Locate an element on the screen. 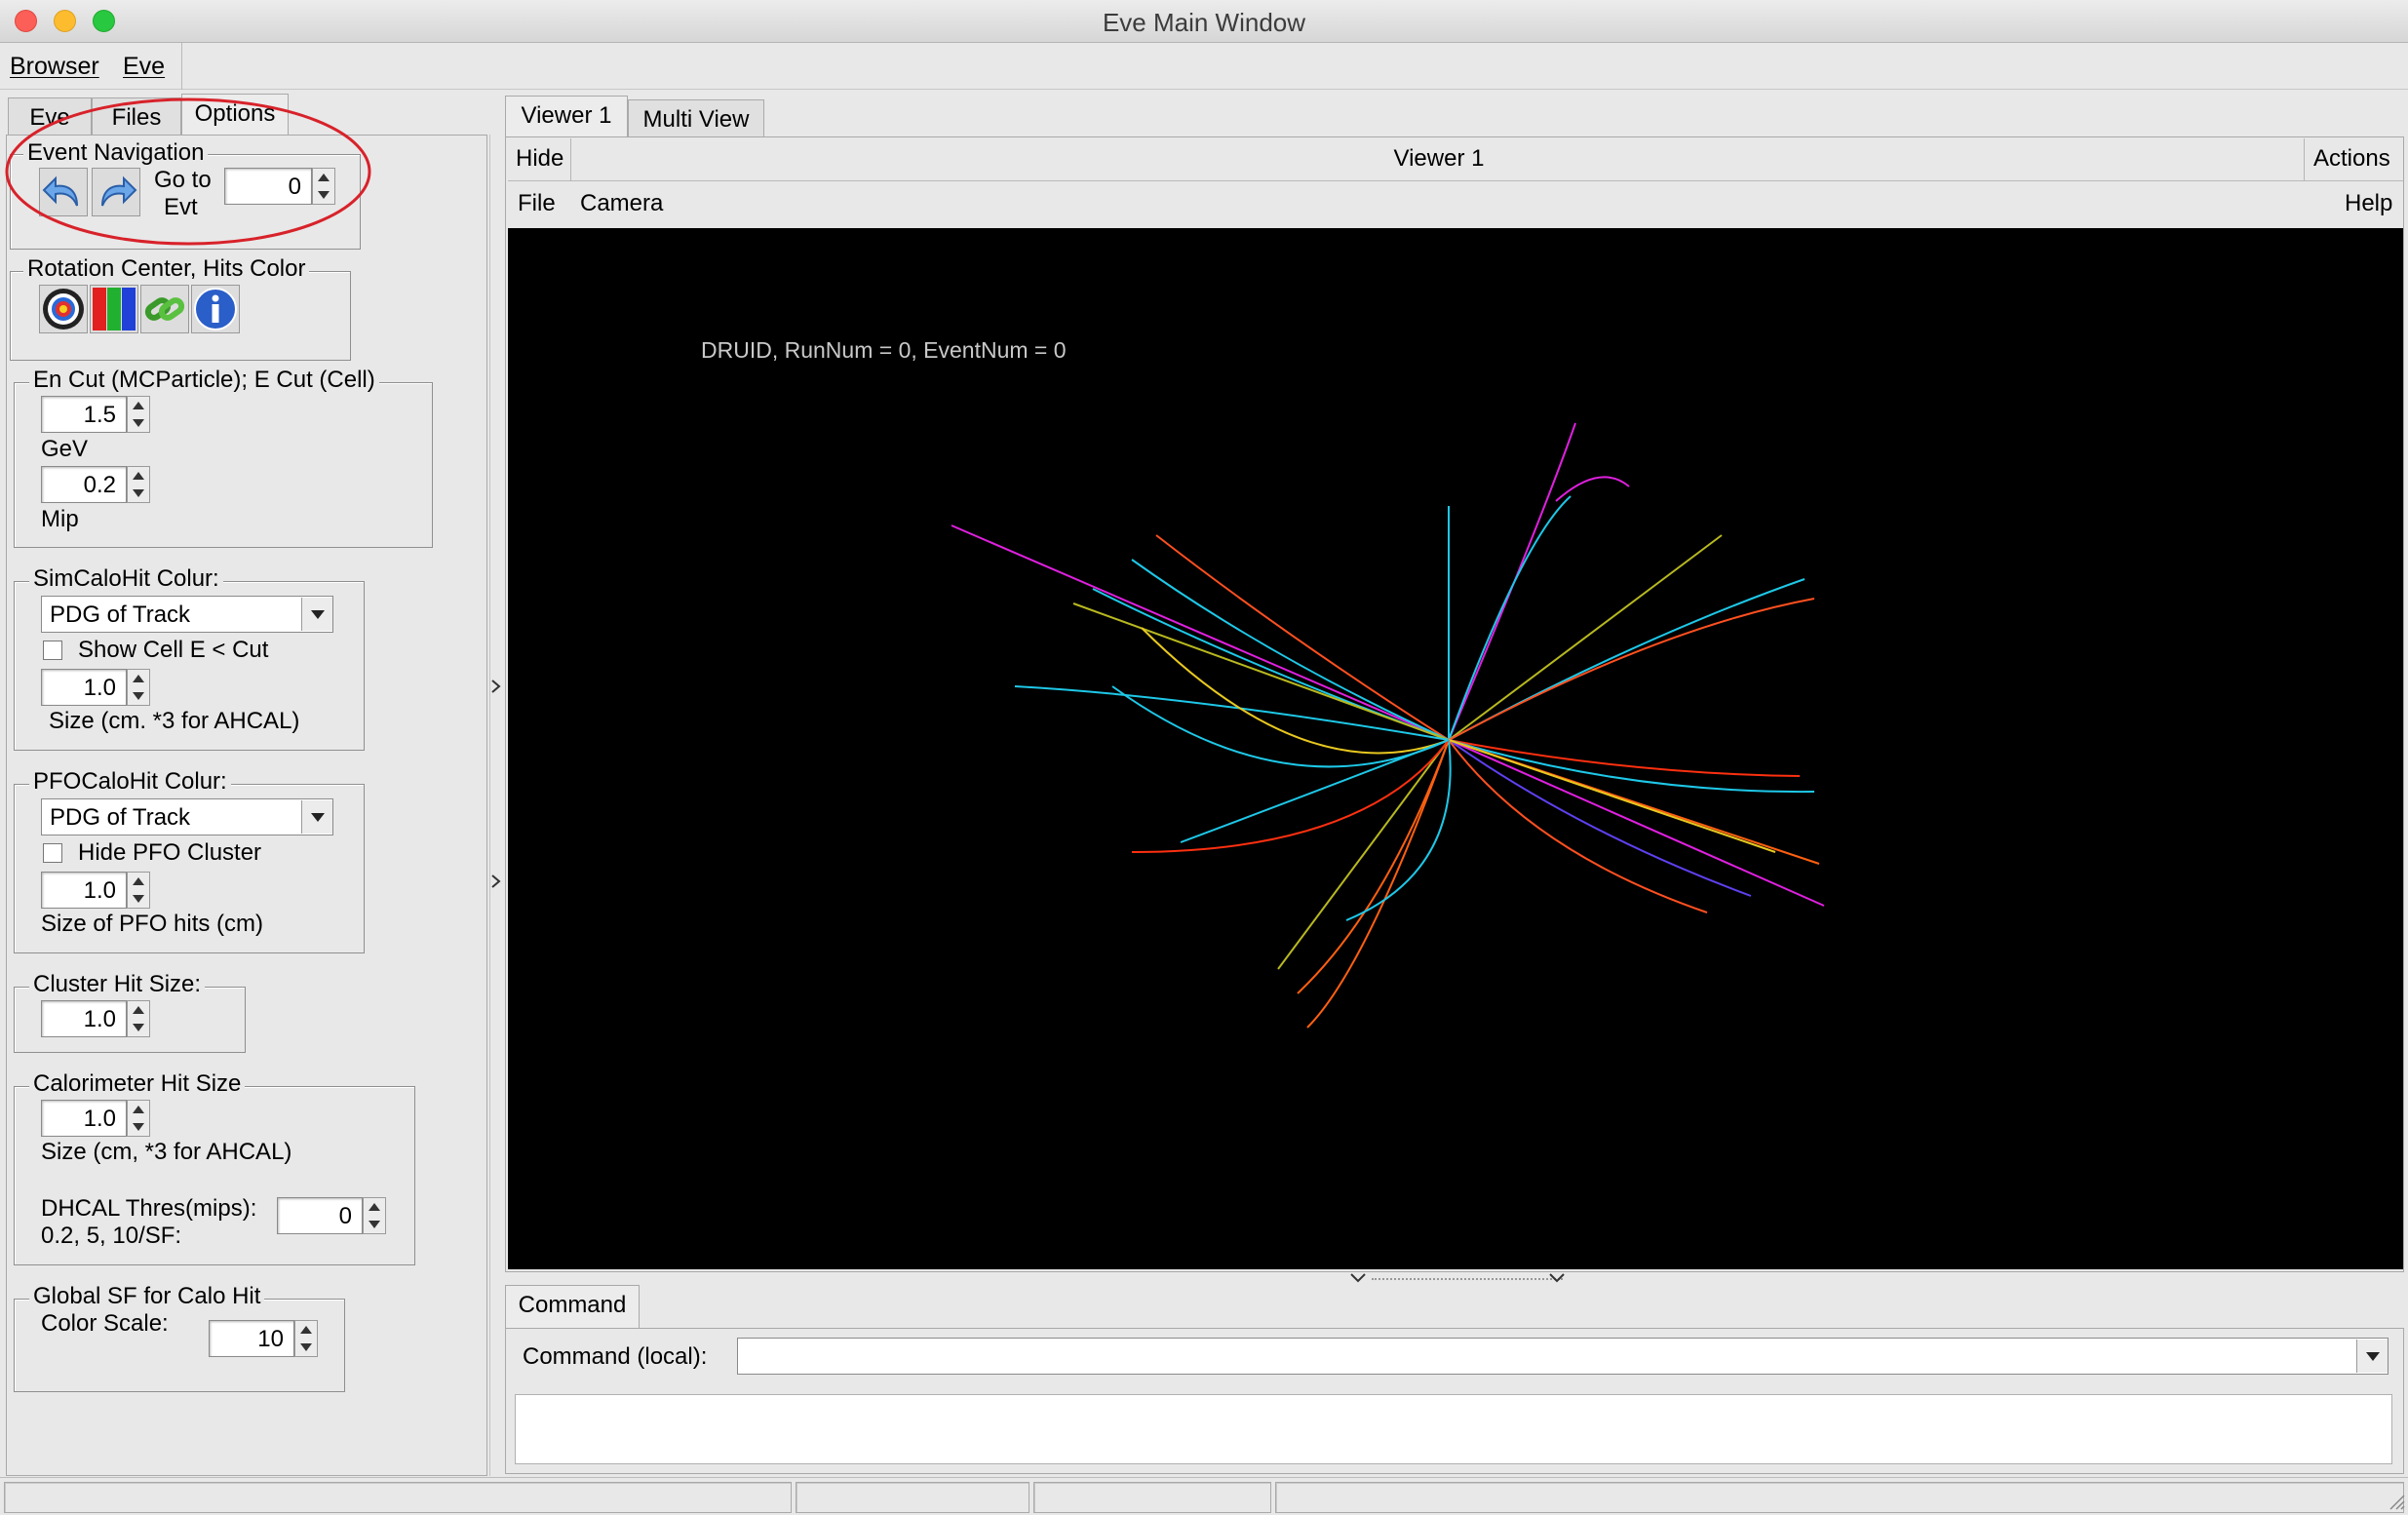 The height and width of the screenshot is (1515, 2408). splitter-grip is located at coordinates (1467, 1279).